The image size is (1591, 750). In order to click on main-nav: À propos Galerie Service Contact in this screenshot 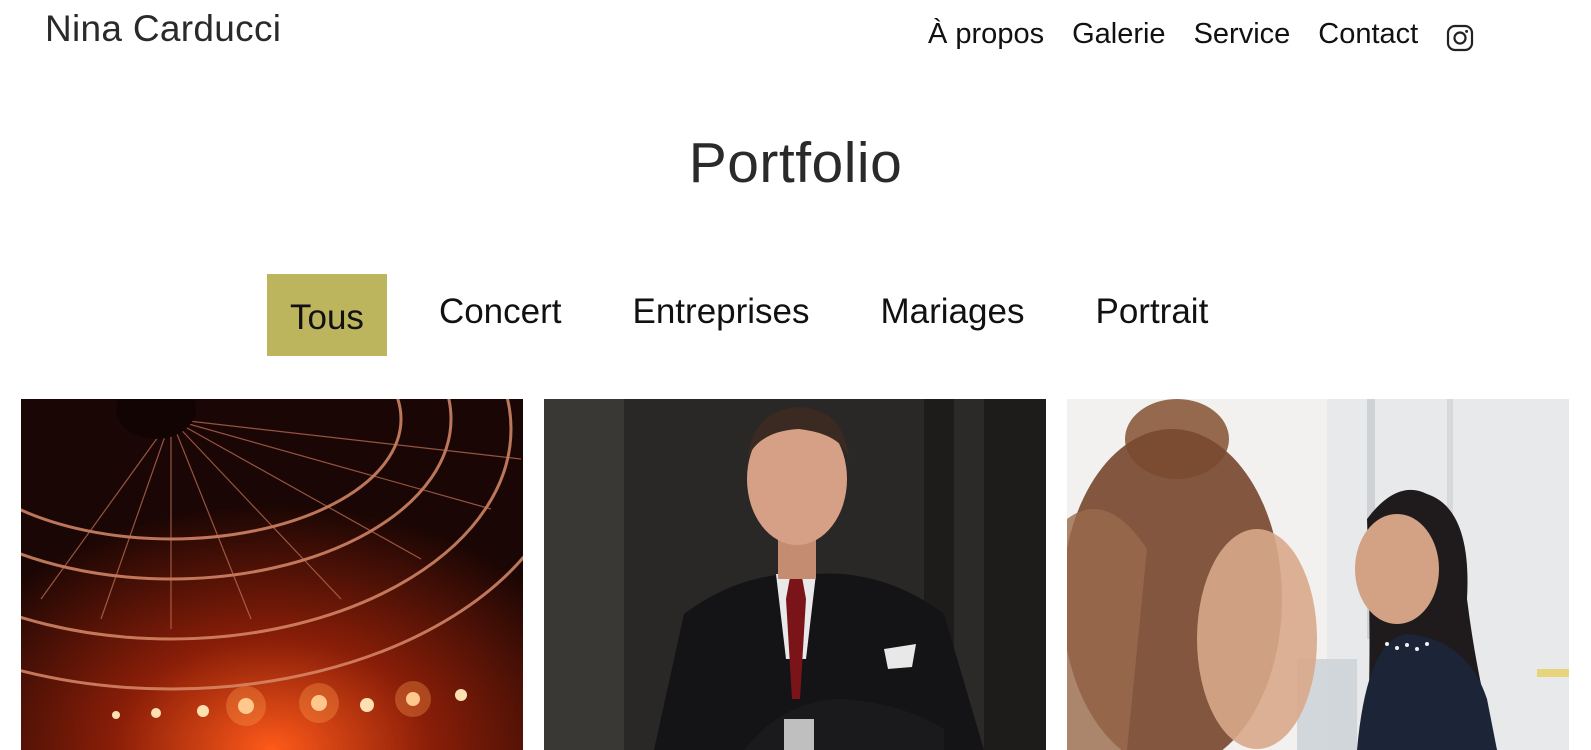, I will do `click(1201, 35)`.